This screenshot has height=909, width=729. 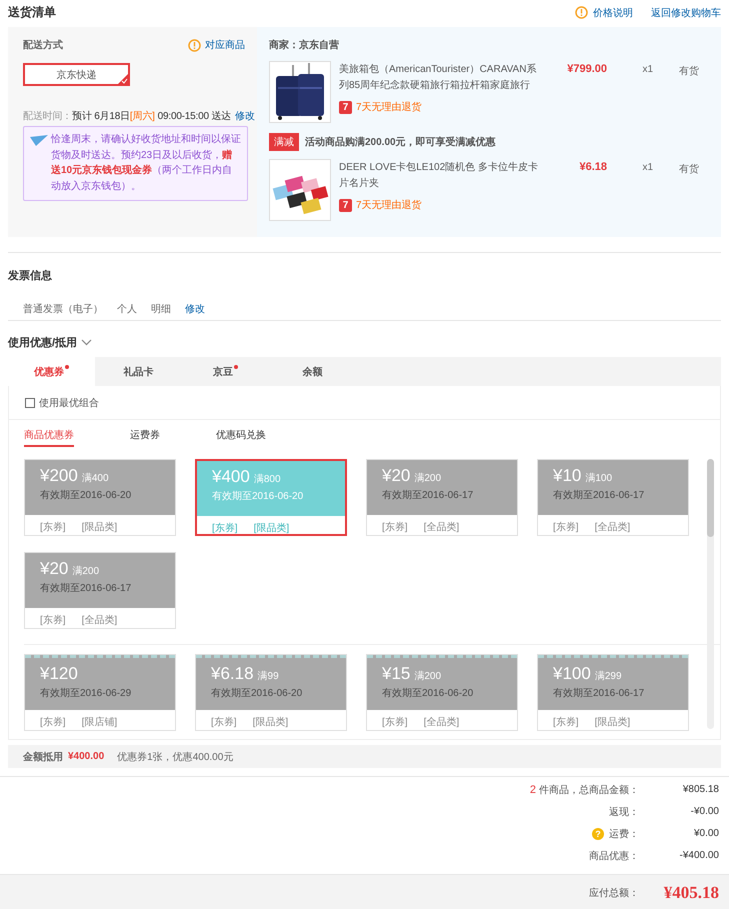 I want to click on notice-text: 恰逢周末，请确认好收货地址和时间以保证货物及时送达。预约23日及以后收货，赠送10元京东钱包现金券（两个工作日内自动放入京东钱包）。, so click(x=146, y=163).